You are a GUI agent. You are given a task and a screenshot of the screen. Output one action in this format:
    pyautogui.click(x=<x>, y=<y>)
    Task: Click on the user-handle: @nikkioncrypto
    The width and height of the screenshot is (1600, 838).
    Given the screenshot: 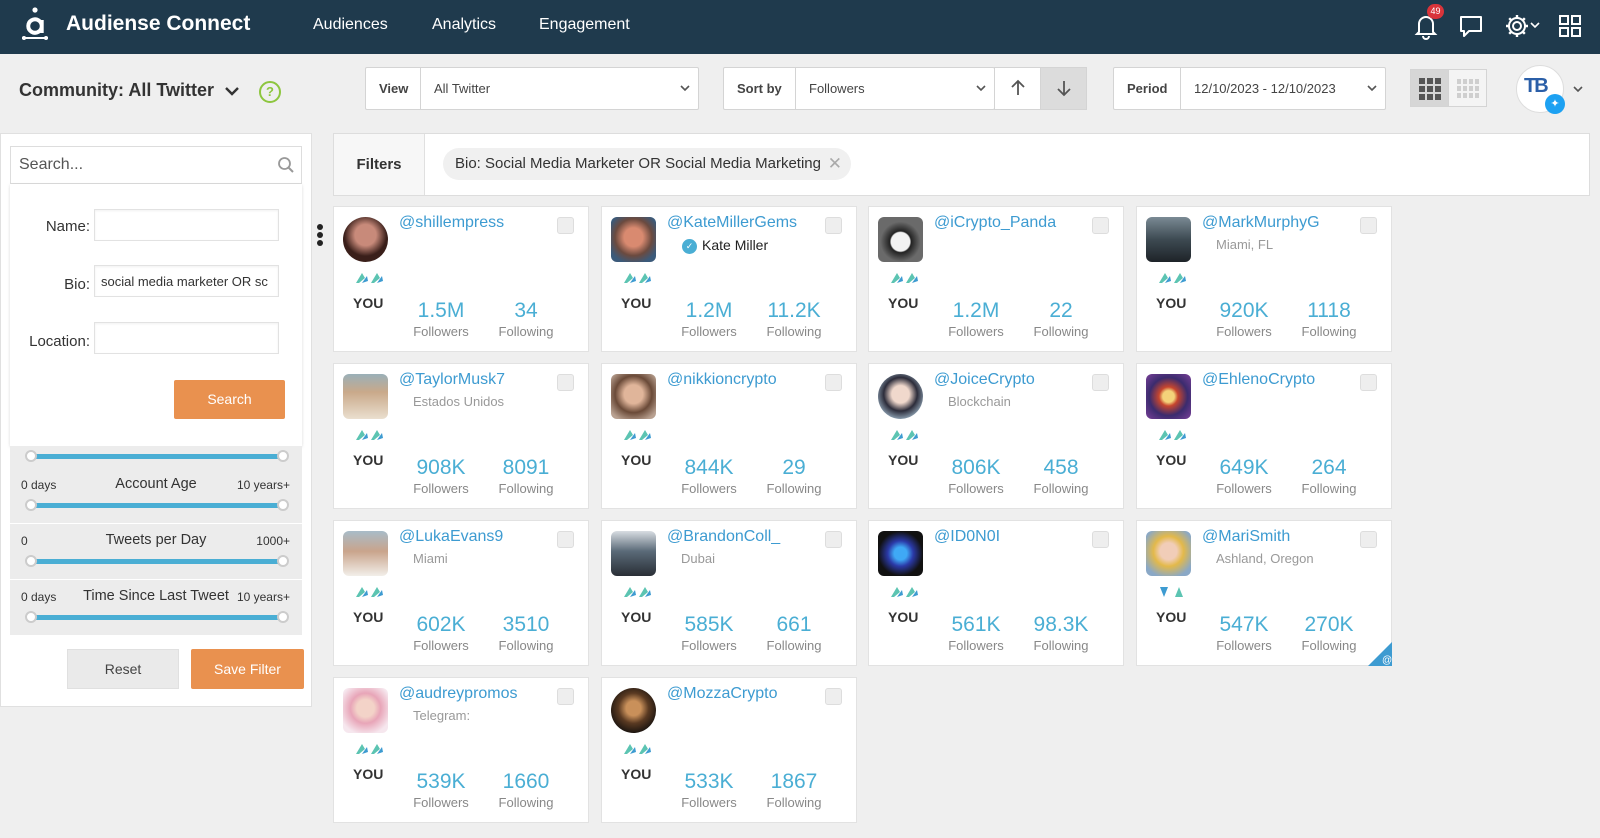 What is the action you would take?
    pyautogui.click(x=722, y=380)
    